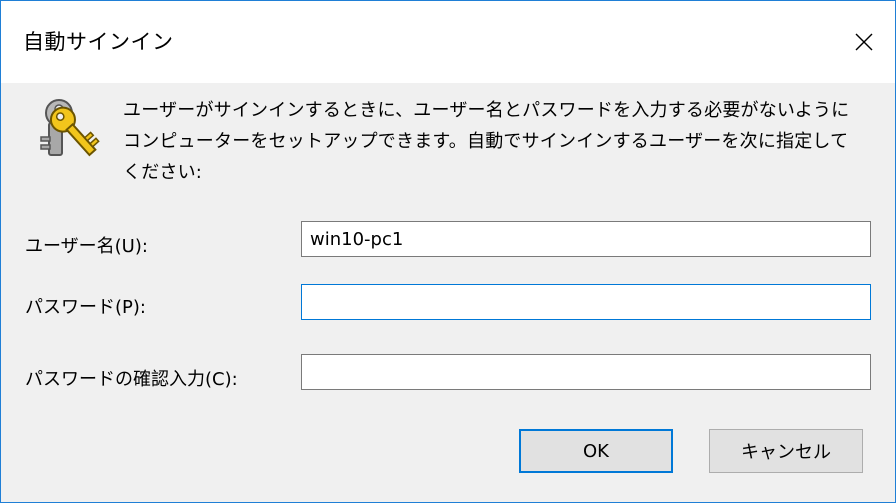  I want to click on password-label: パスワード(P):, so click(85, 307).